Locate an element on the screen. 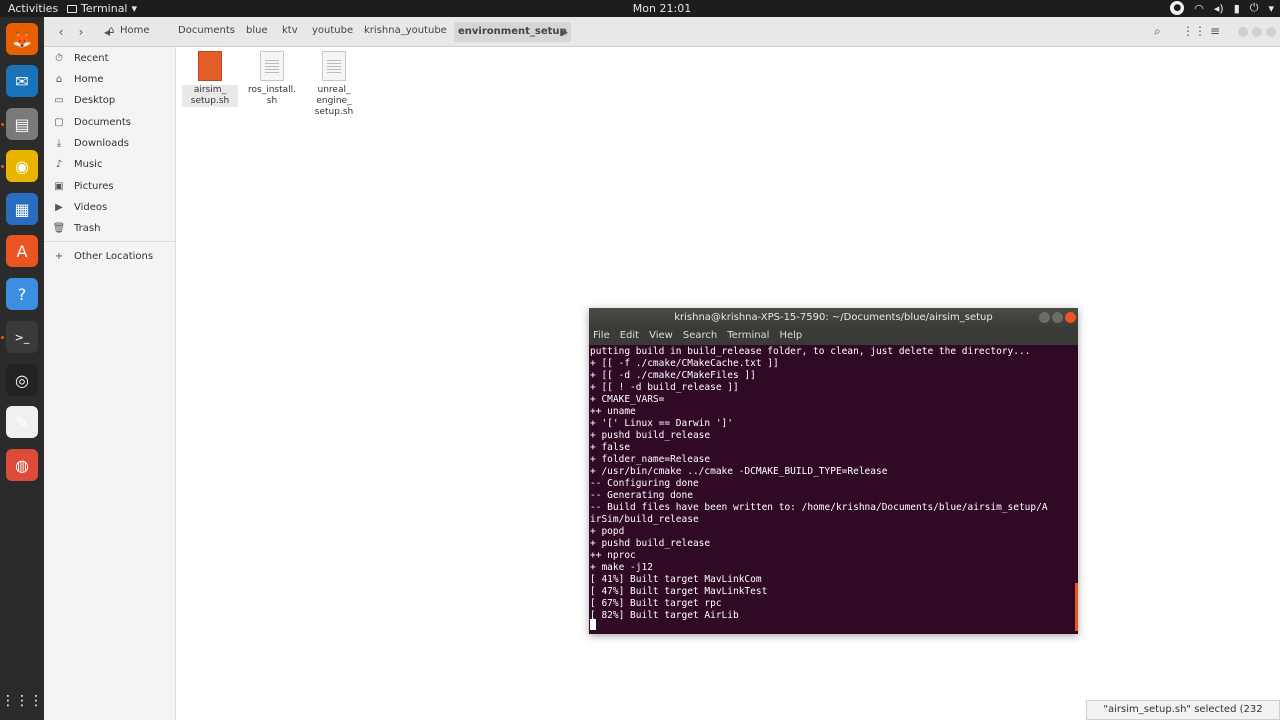  battery-icon: ▮ is located at coordinates (1237, 8).